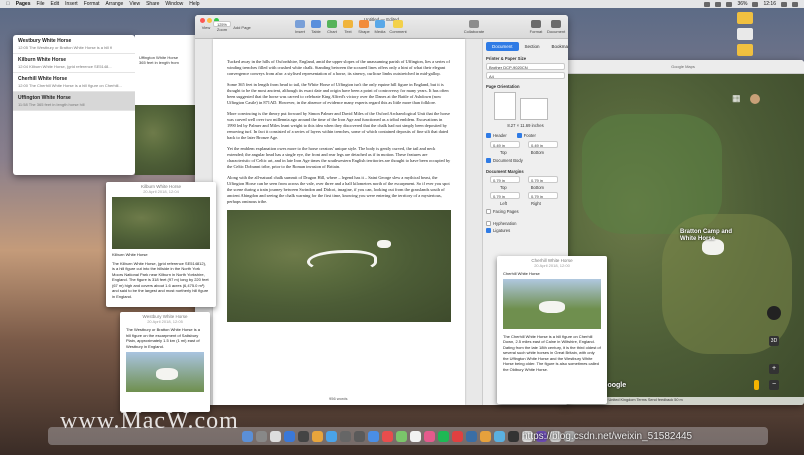 Image resolution: width=804 pixels, height=455 pixels. What do you see at coordinates (429, 436) in the screenshot?
I see `music-icon` at bounding box center [429, 436].